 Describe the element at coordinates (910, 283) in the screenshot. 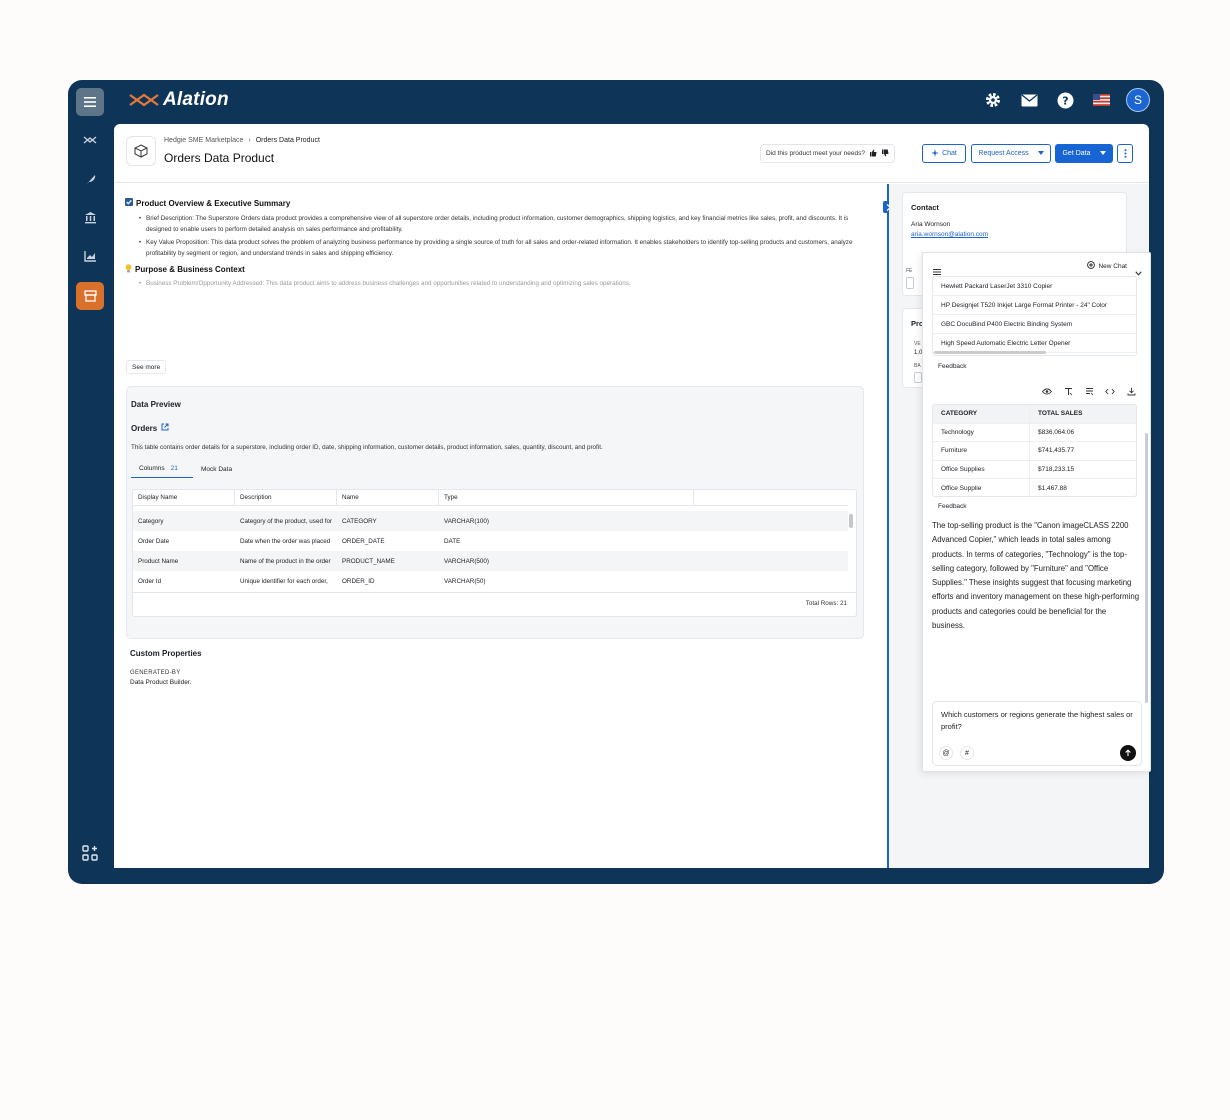

I see `field-chip` at that location.